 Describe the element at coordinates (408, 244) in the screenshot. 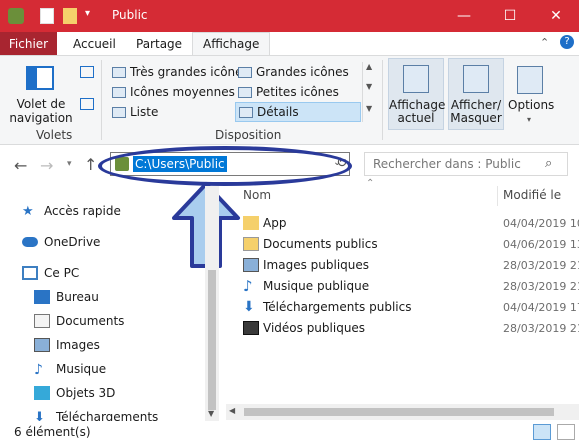

I see `file-row-documents-publics: Documents publics 04/06/2019 13:` at that location.